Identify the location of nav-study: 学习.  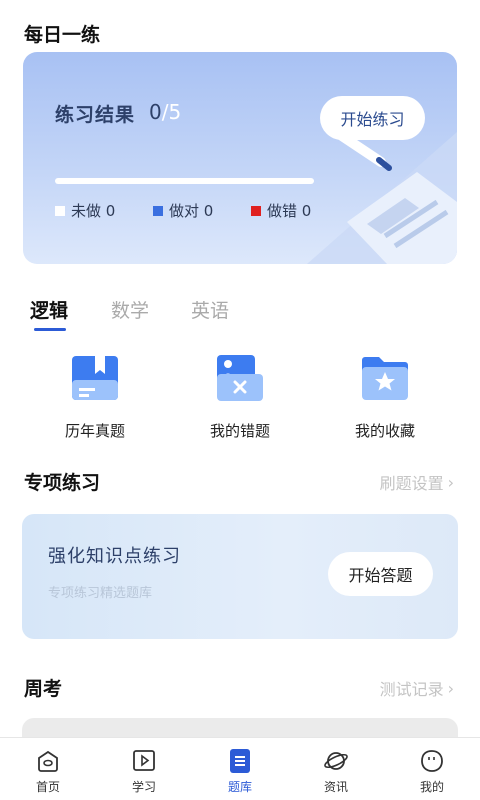
(144, 769).